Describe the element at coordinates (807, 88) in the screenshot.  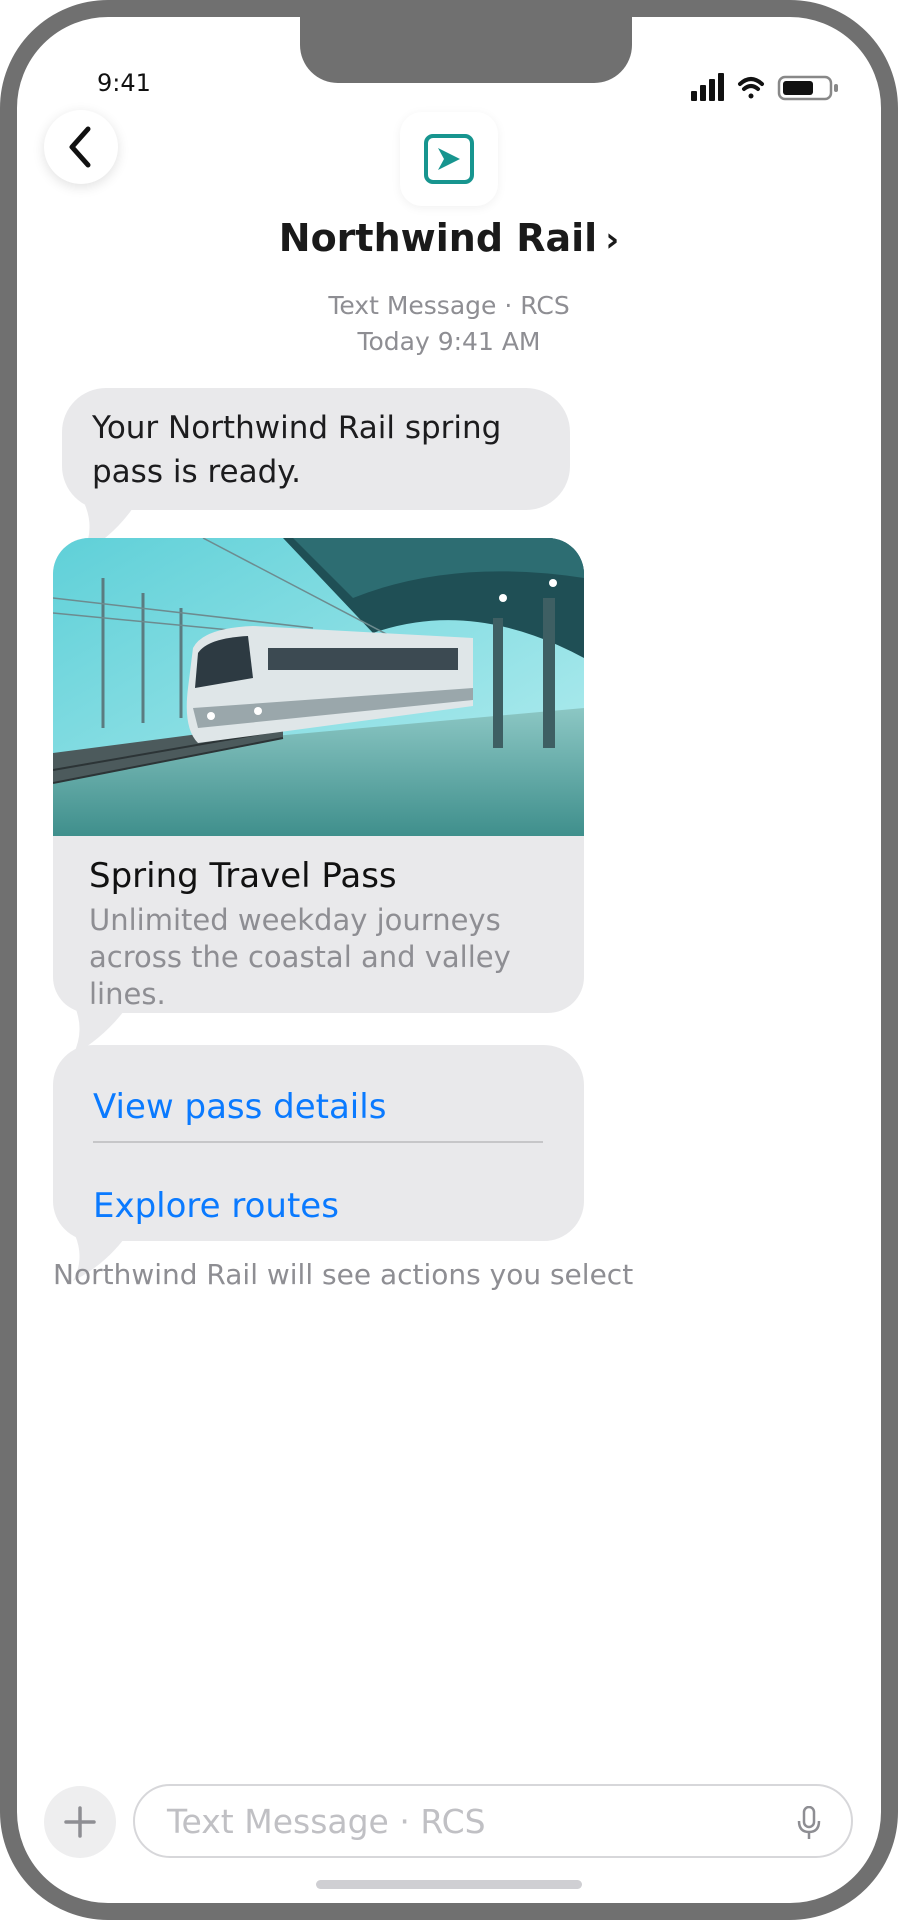
I see `battery-icon` at that location.